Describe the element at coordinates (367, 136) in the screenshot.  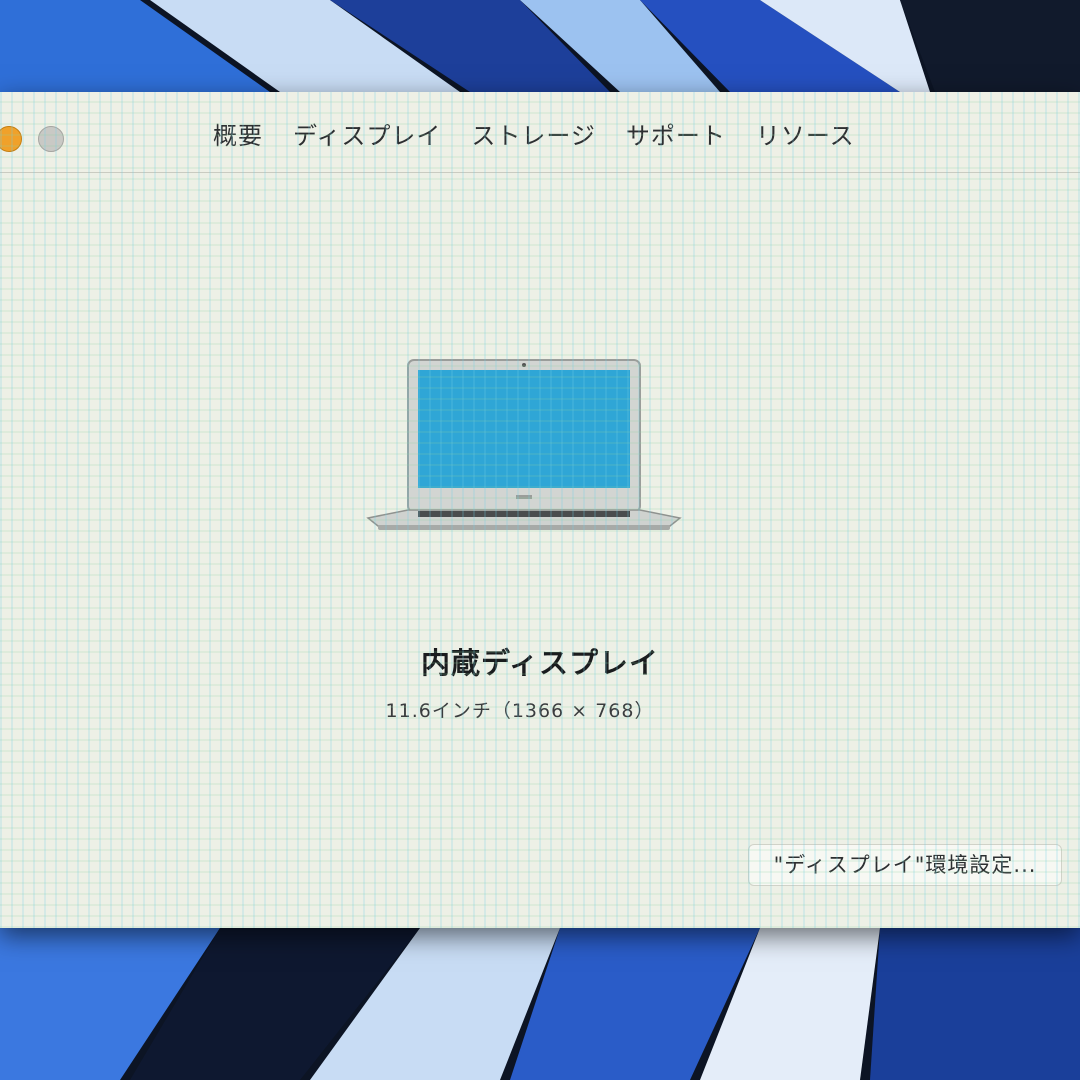
I see `tab-displays: ディスプレイ` at that location.